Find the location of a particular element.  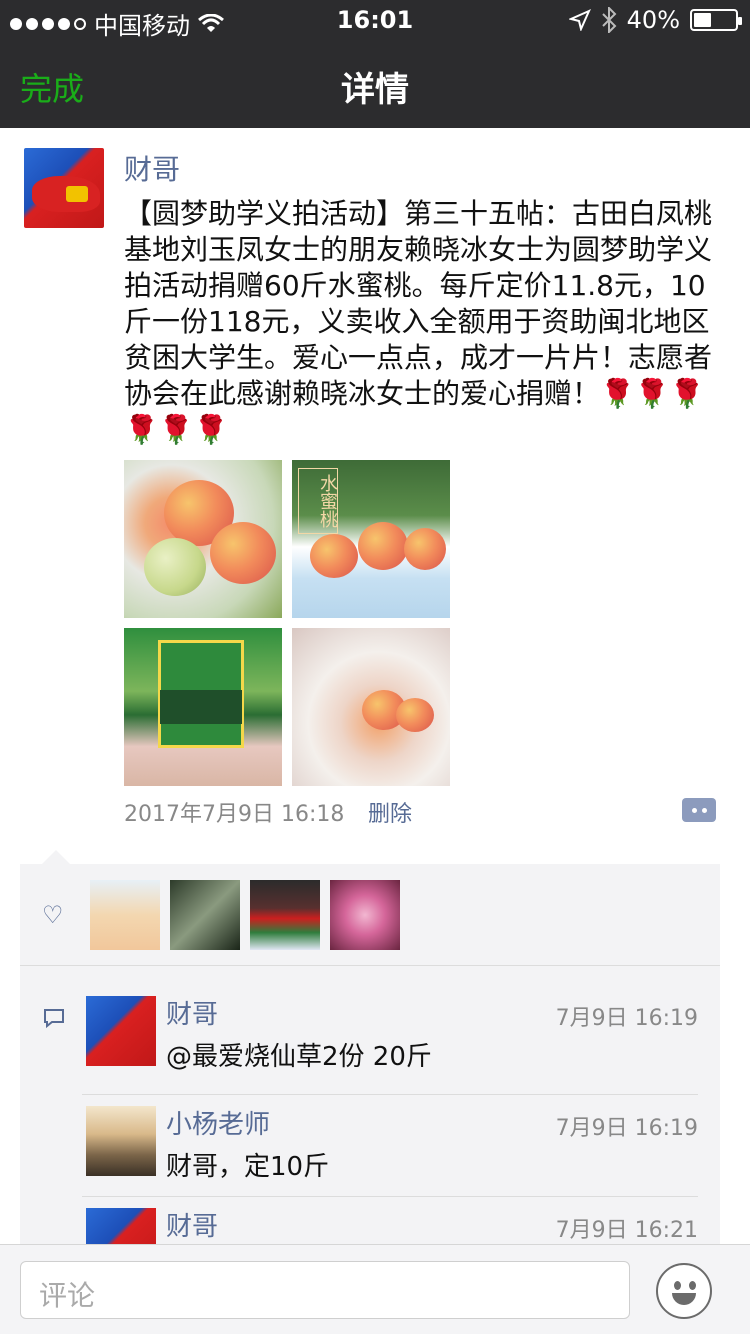

more-actions-button is located at coordinates (699, 810).